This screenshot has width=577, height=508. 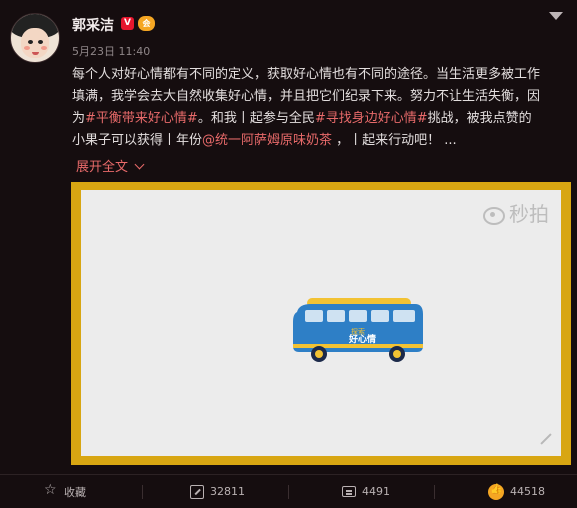 What do you see at coordinates (139, 164) in the screenshot?
I see `chevron-down-icon` at bounding box center [139, 164].